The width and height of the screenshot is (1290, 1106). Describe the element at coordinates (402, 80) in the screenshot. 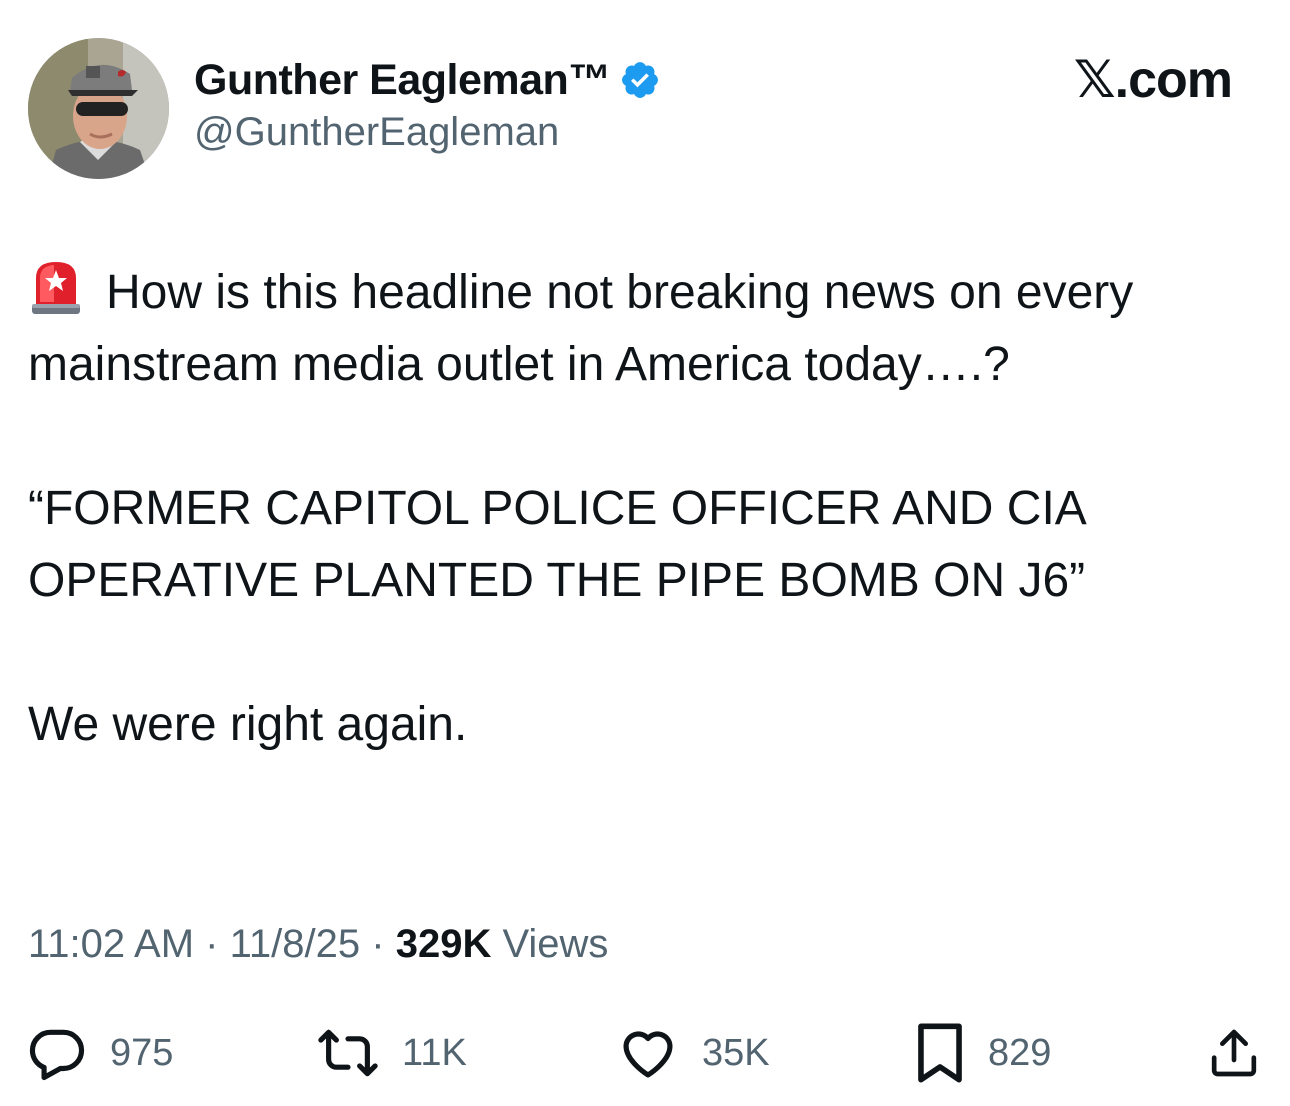

I see `display-name: Gunther Eagleman™` at that location.